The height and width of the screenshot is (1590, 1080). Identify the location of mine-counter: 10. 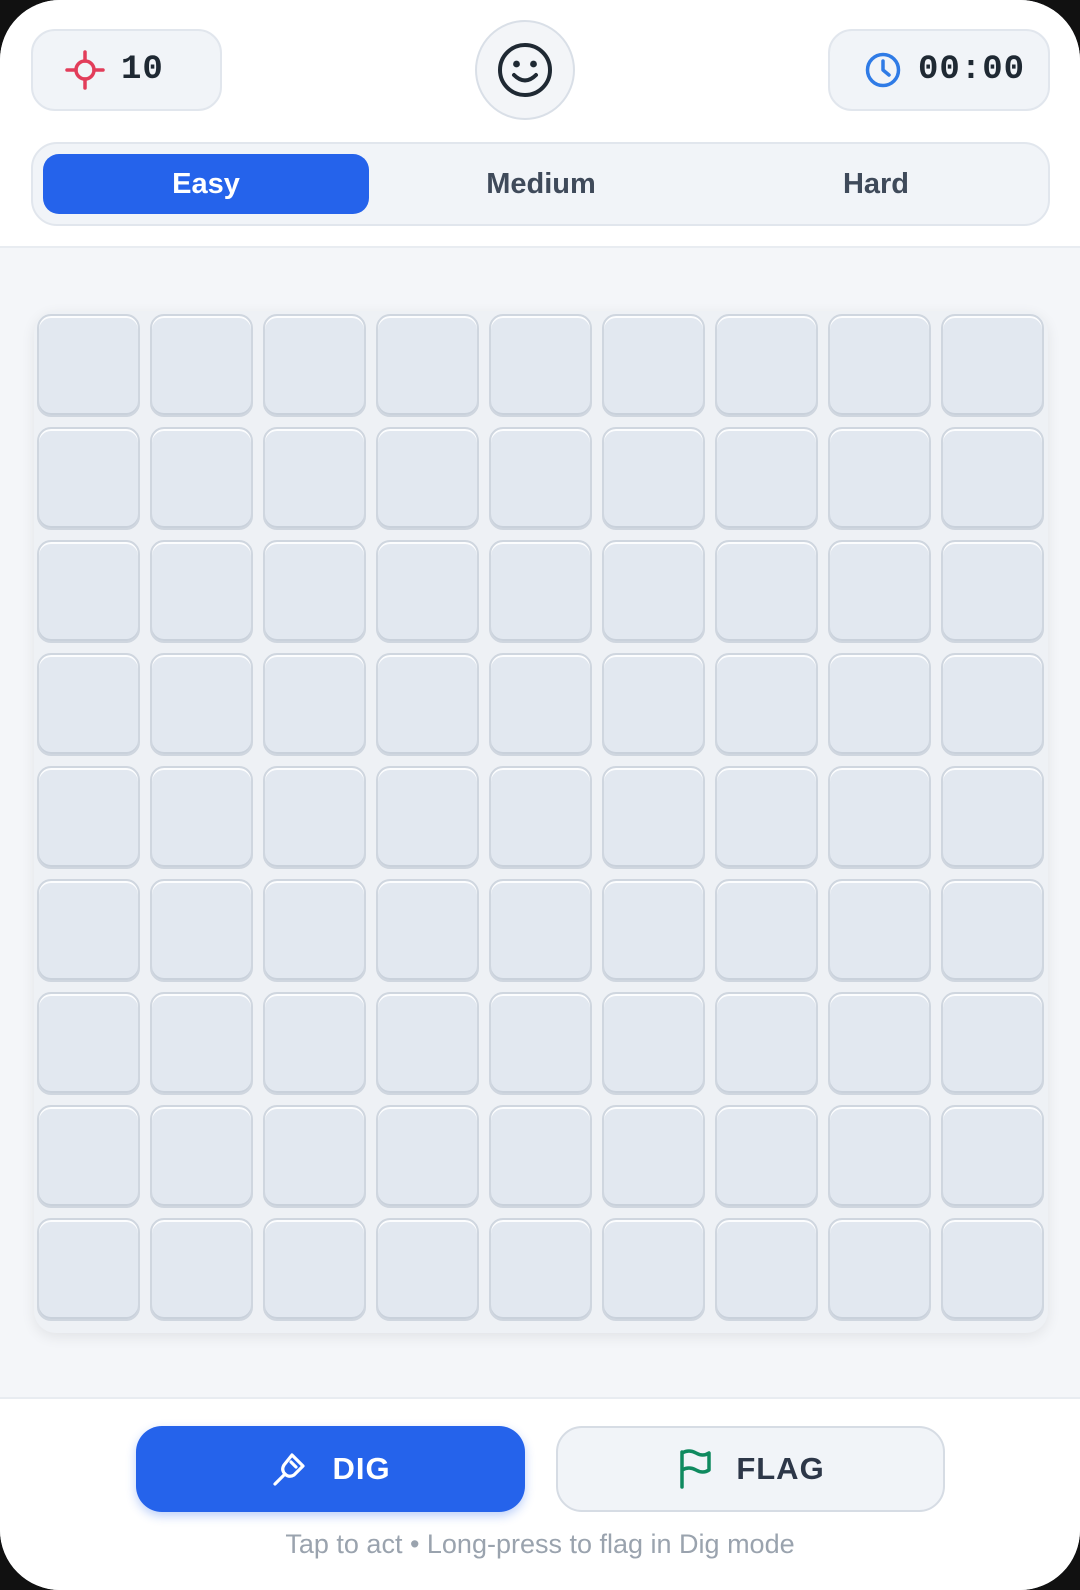
(126, 70).